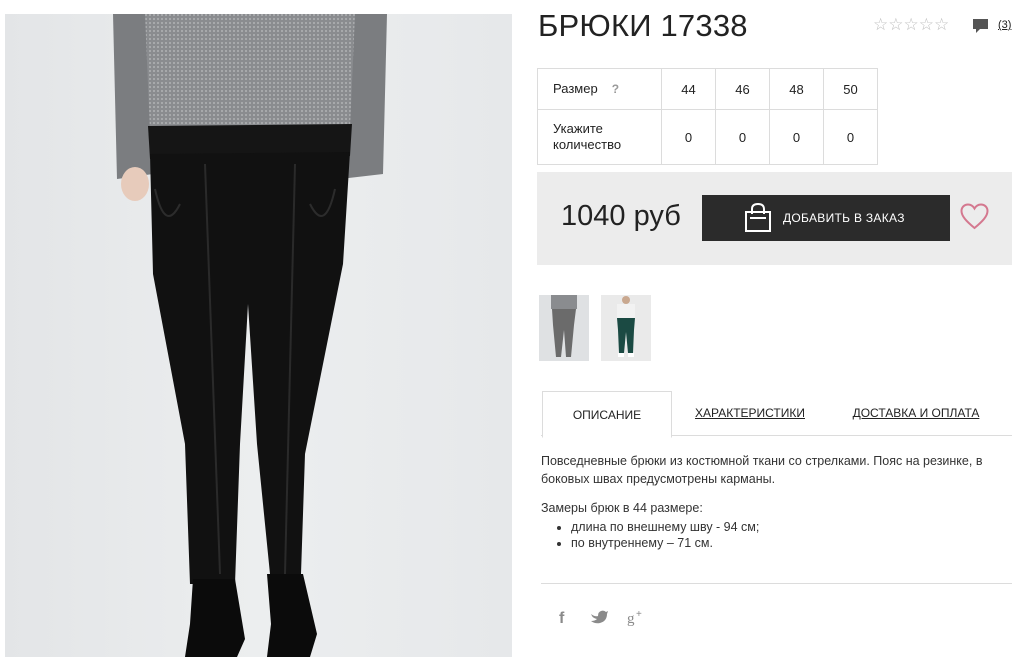  Describe the element at coordinates (599, 617) in the screenshot. I see `twitter-icon` at that location.